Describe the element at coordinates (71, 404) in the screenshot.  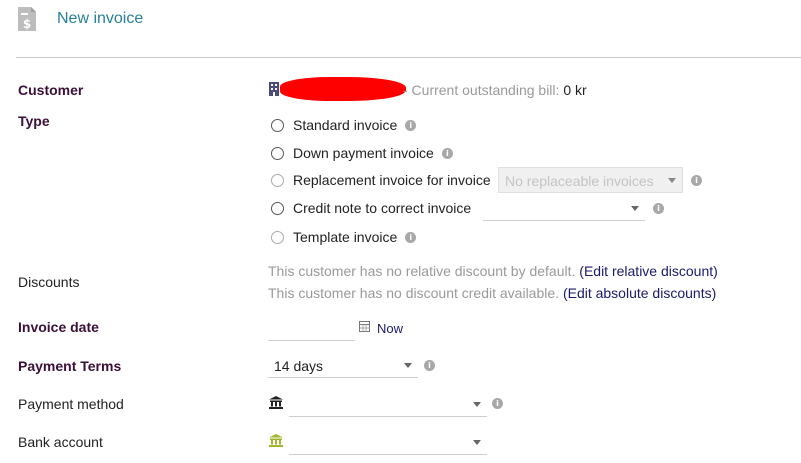
I see `payment-method-label: Payment method` at that location.